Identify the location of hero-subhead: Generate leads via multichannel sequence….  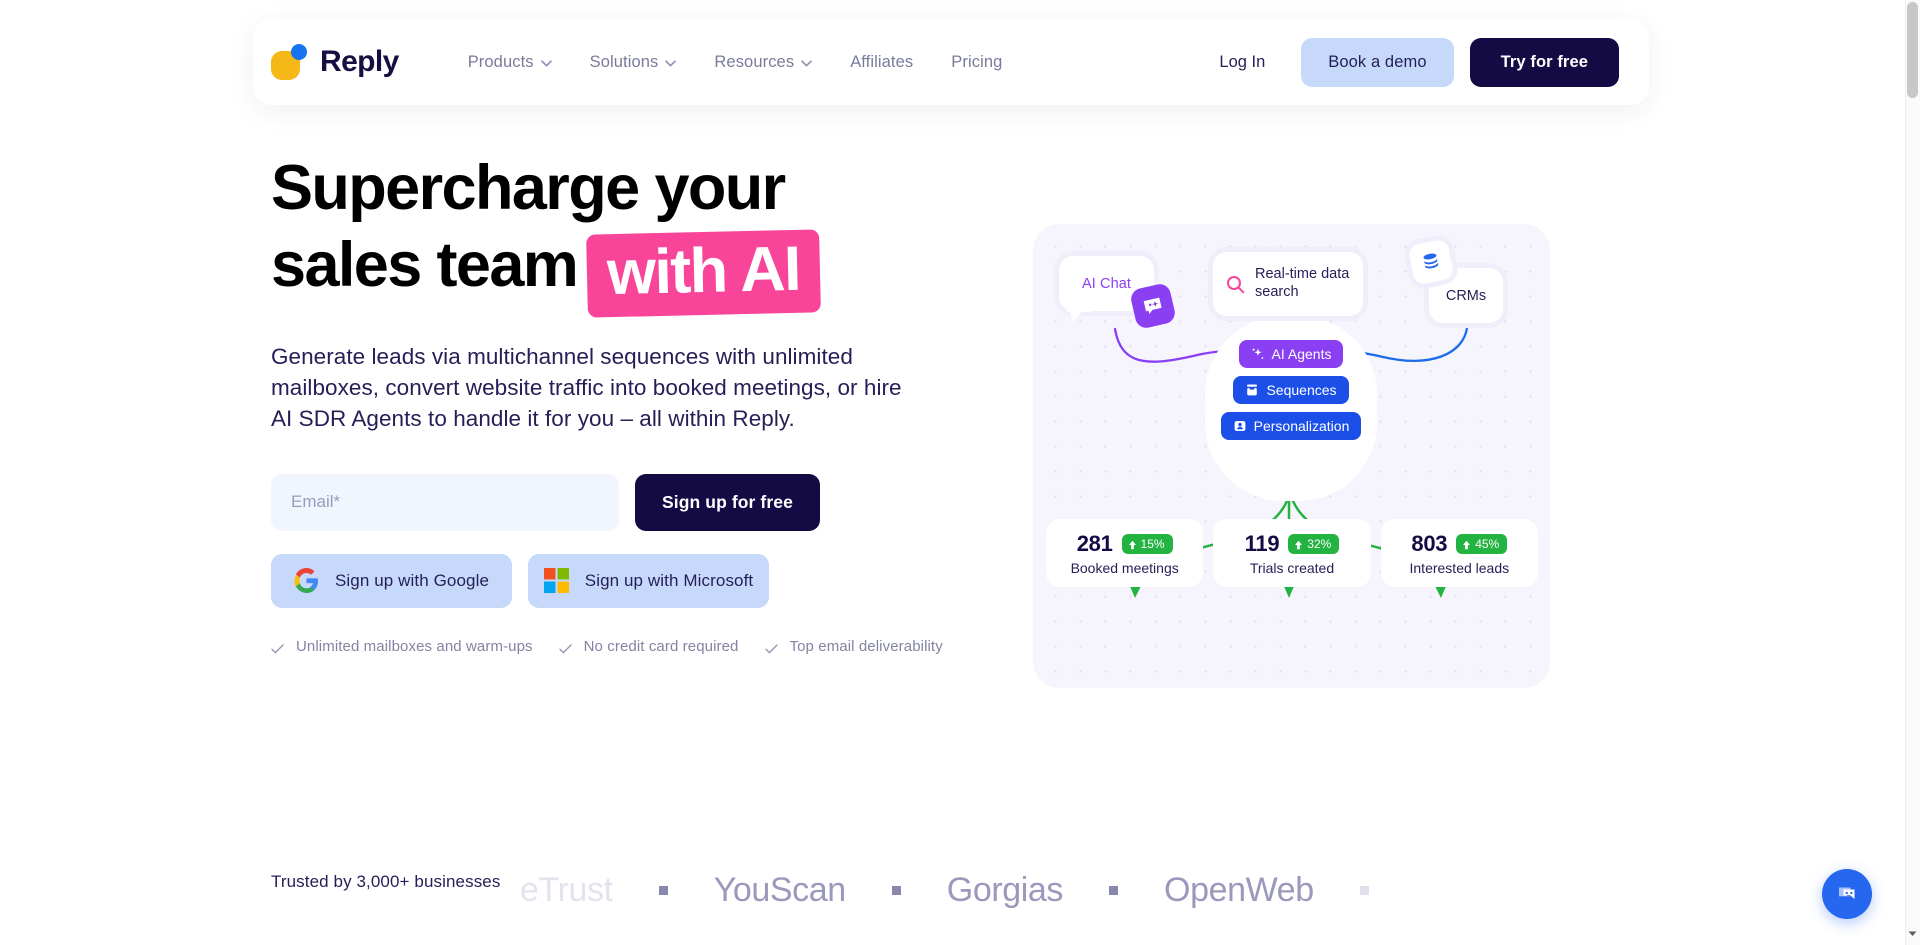
(586, 387).